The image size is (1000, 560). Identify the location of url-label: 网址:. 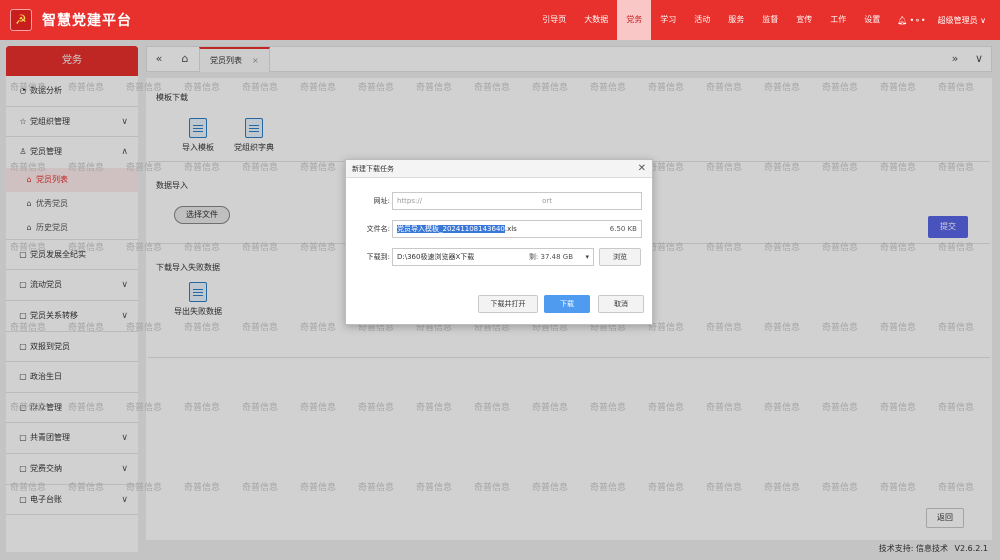
(381, 201).